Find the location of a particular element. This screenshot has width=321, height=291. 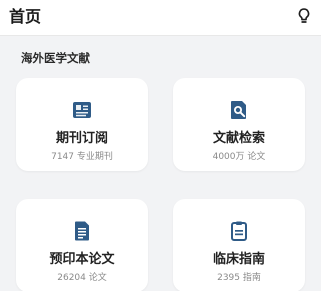

card-subtitle: 4000万 论文 is located at coordinates (239, 157).